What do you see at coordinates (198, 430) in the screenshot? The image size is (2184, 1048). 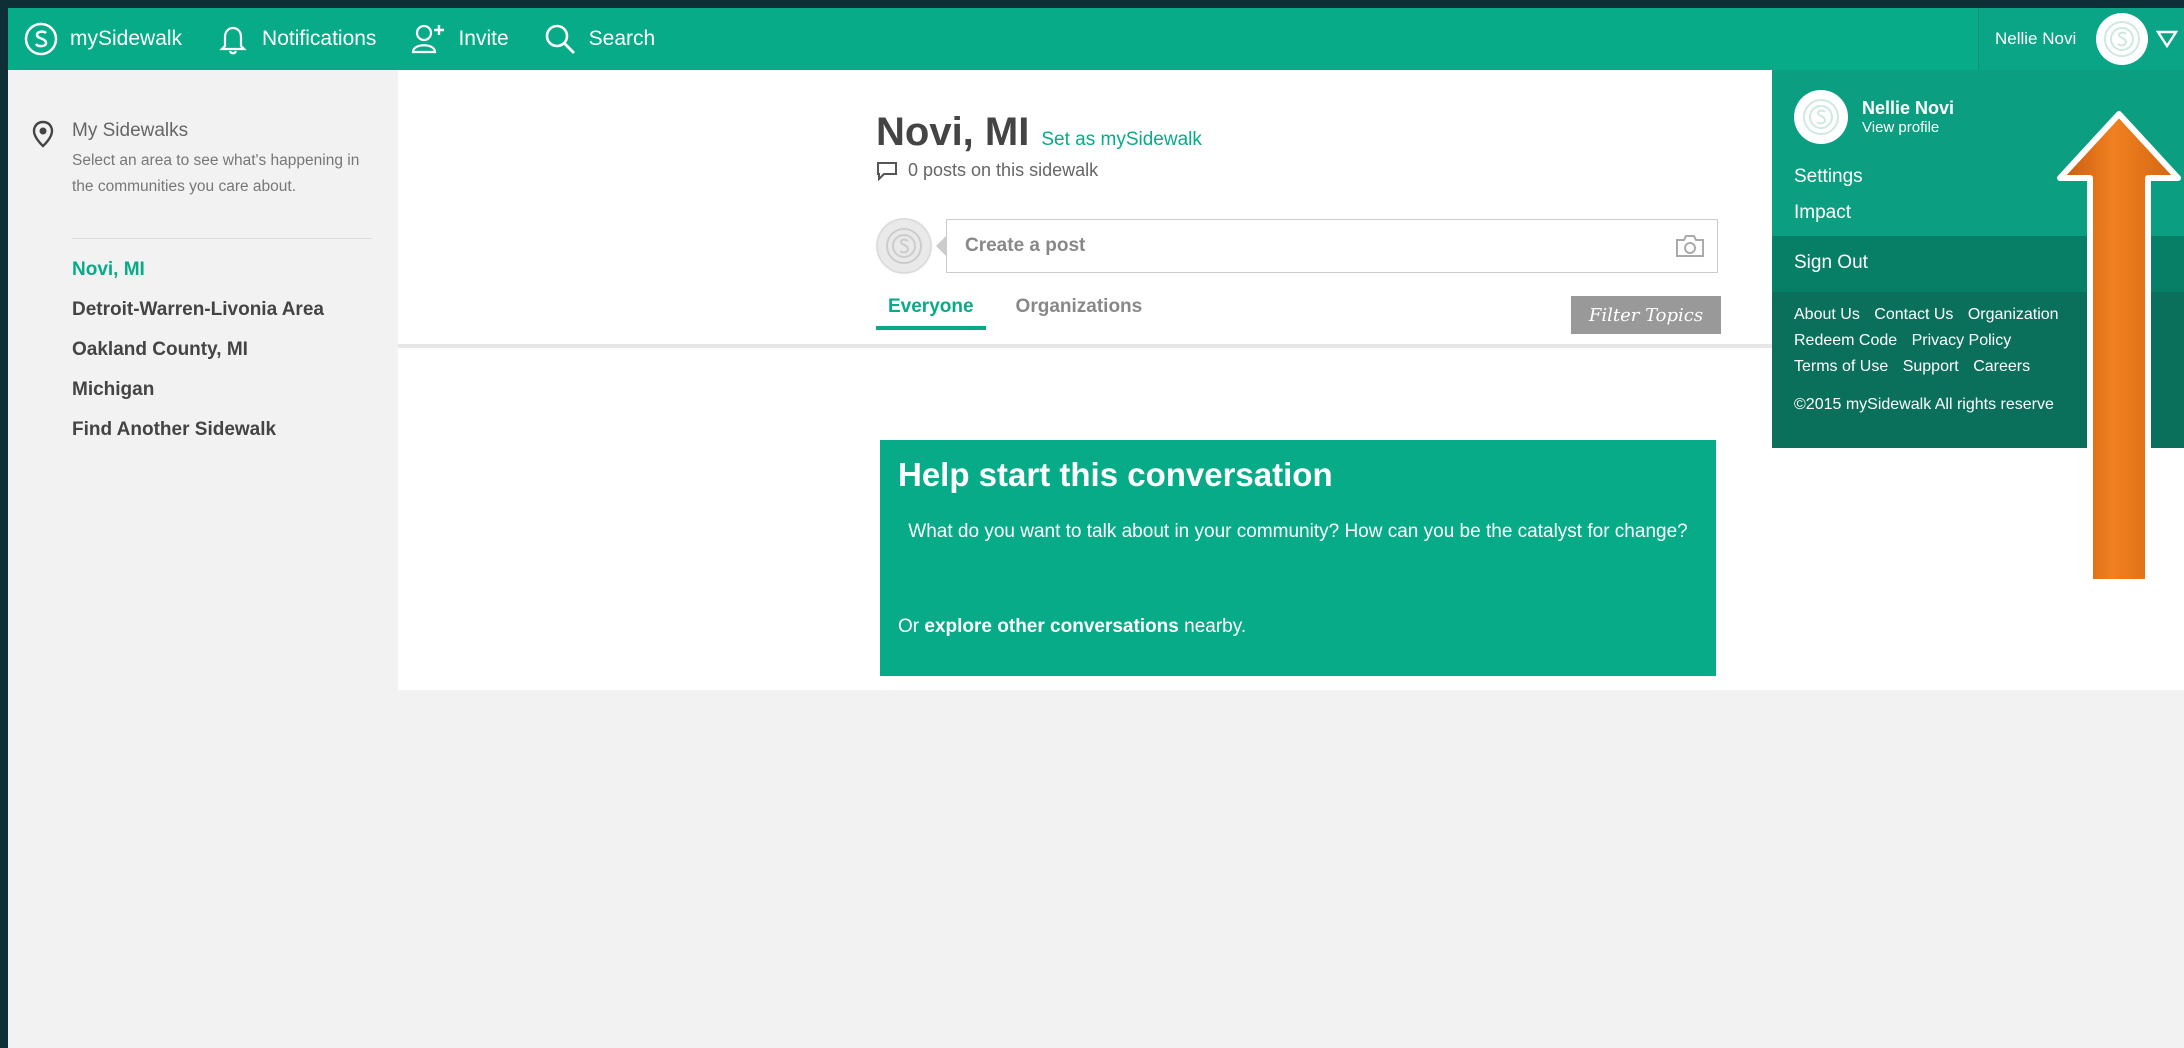 I see `find-another-sidewalk-link: Find Another Sidewalk` at bounding box center [198, 430].